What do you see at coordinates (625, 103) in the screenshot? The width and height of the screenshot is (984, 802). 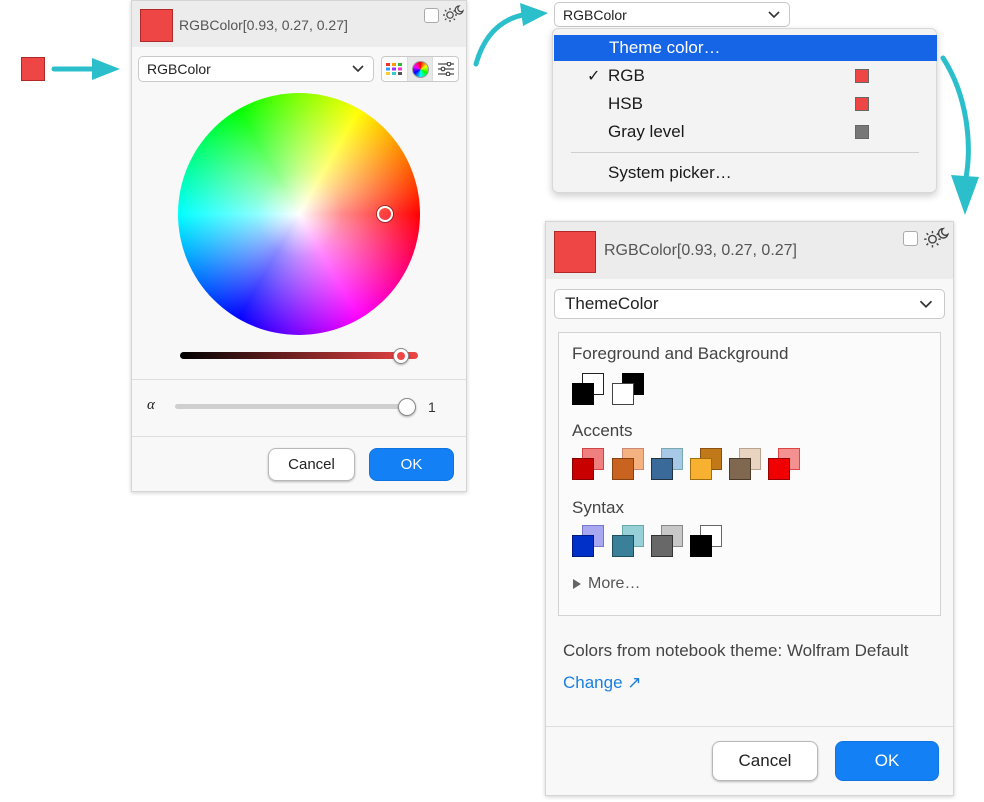 I see `menu-item-label: HSB` at bounding box center [625, 103].